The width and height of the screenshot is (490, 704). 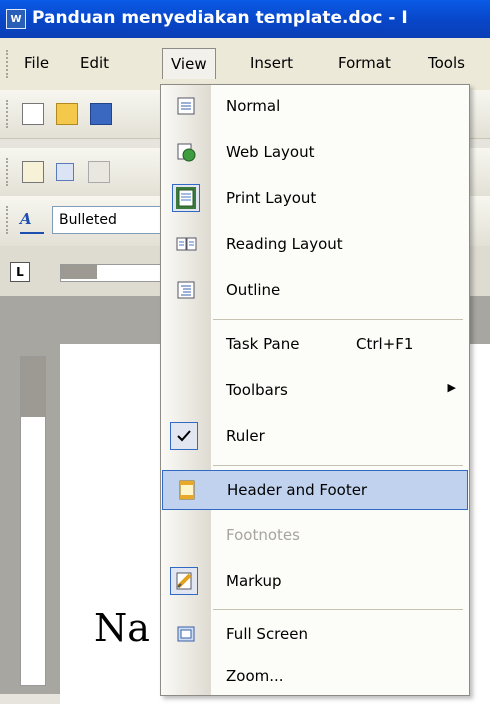 What do you see at coordinates (297, 490) in the screenshot?
I see `menu-item-label: Header and Footer` at bounding box center [297, 490].